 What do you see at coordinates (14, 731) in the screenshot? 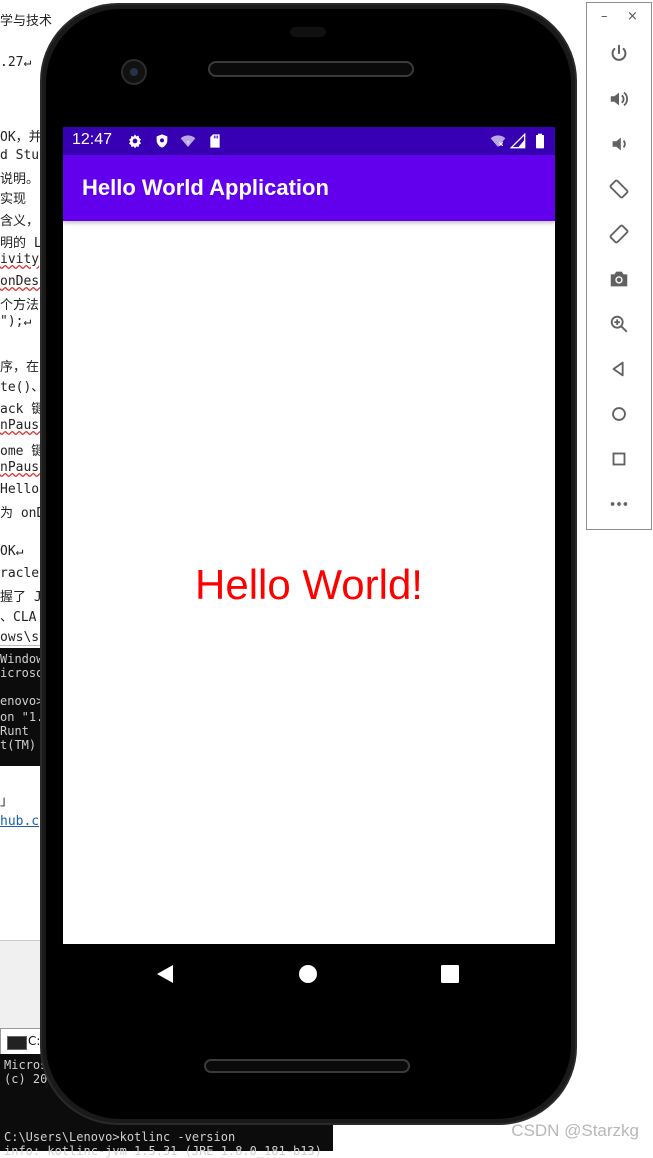
I see `terminal-line: Runt` at bounding box center [14, 731].